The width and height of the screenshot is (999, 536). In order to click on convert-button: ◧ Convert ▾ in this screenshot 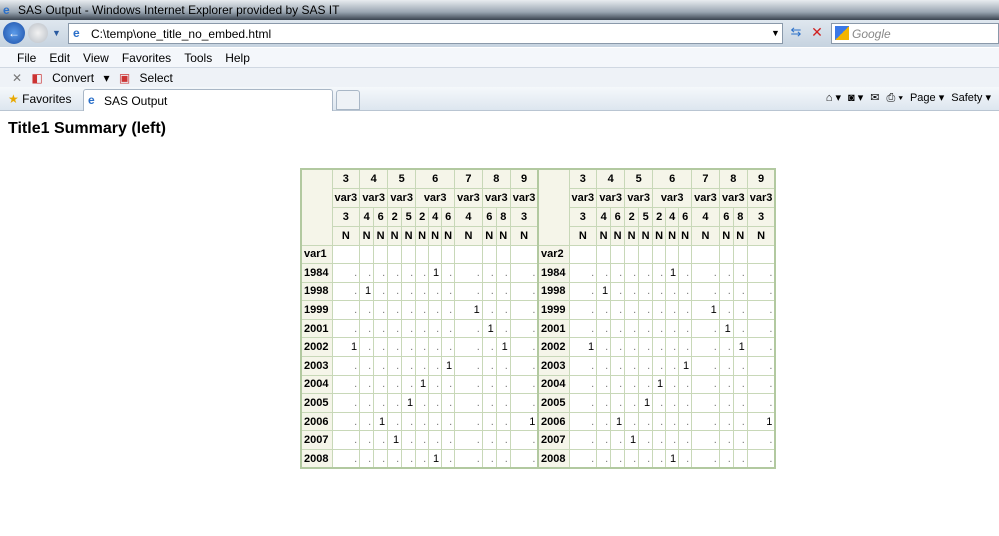, I will do `click(70, 78)`.